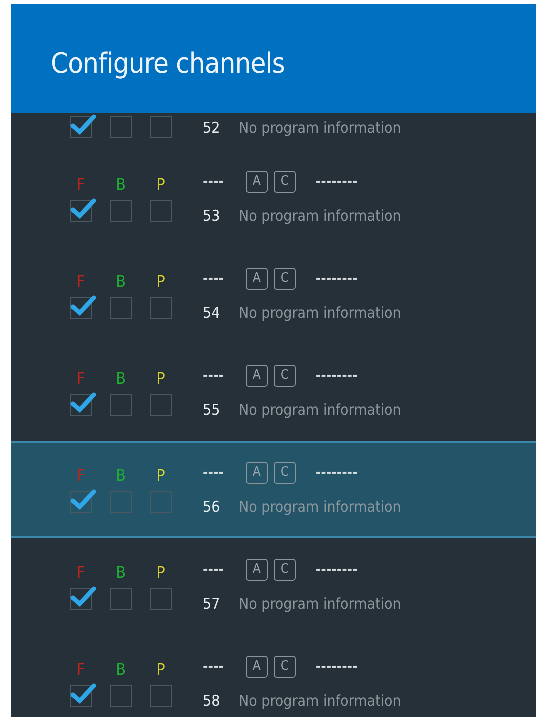 The width and height of the screenshot is (536, 717). Describe the element at coordinates (273, 489) in the screenshot. I see `selected-channel-row: F B P ---- A C -------- 56 No program information` at that location.